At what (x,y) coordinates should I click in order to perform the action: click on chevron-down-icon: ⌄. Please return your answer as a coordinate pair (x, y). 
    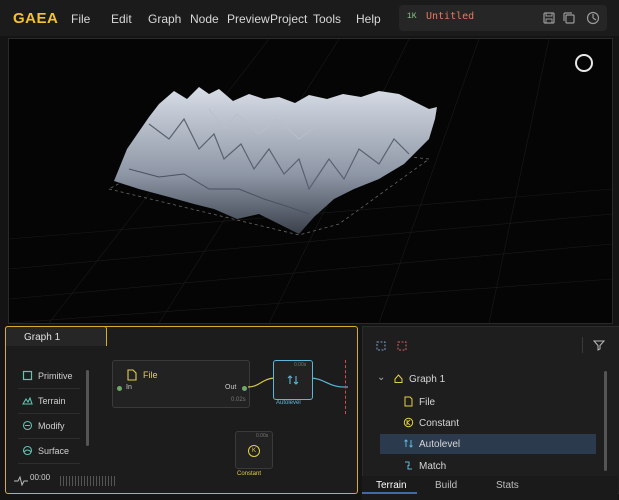
    Looking at the image, I should click on (381, 377).